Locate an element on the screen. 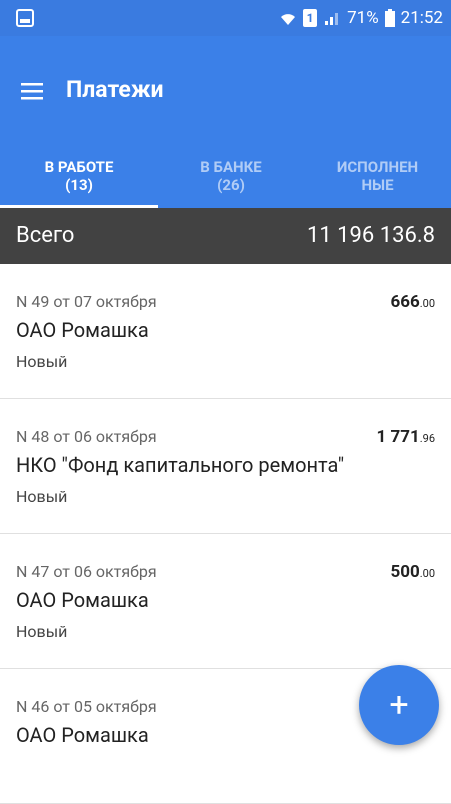 Image resolution: width=451 pixels, height=804 pixels. tab-label-line2: (26) is located at coordinates (231, 185).